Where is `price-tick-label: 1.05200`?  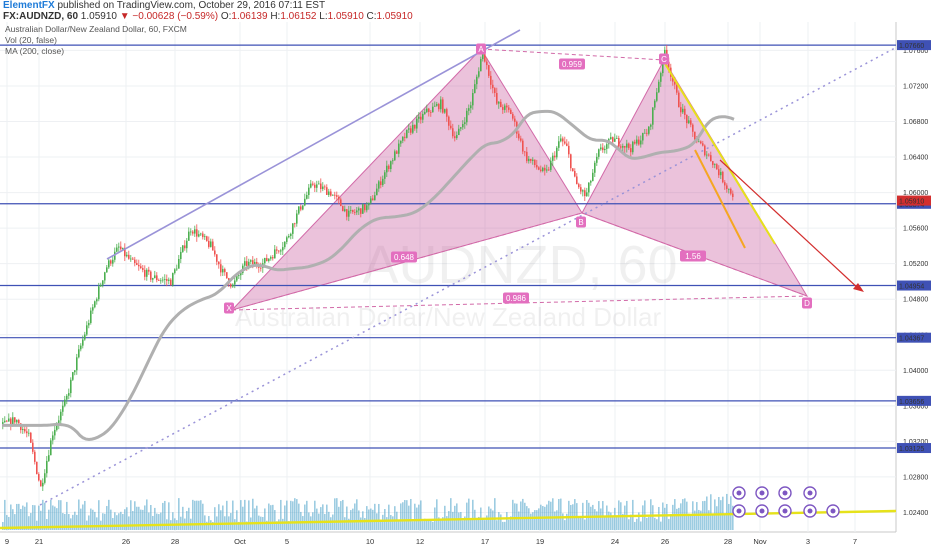 price-tick-label: 1.05200 is located at coordinates (915, 264).